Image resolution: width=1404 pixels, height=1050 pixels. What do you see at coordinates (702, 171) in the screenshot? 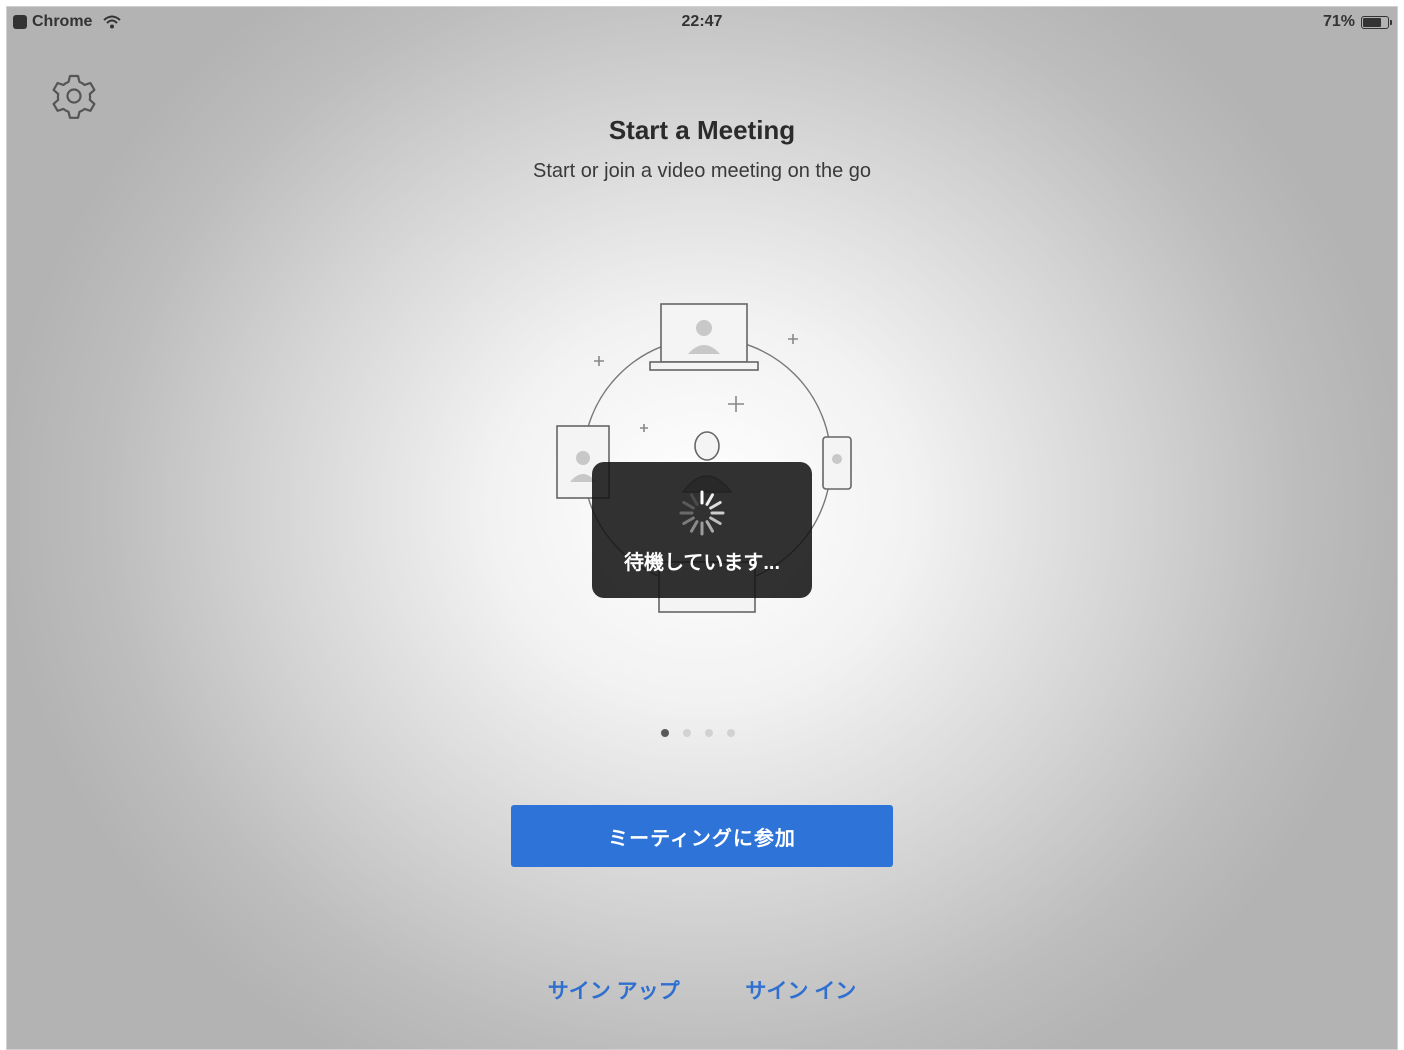
I see `page-subtitle: Start or join a video meeting on the go` at bounding box center [702, 171].